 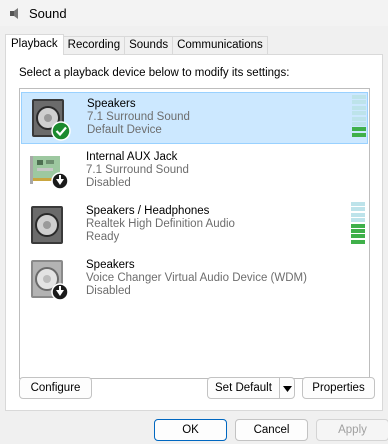 I want to click on tab-communications: Communications, so click(x=220, y=45).